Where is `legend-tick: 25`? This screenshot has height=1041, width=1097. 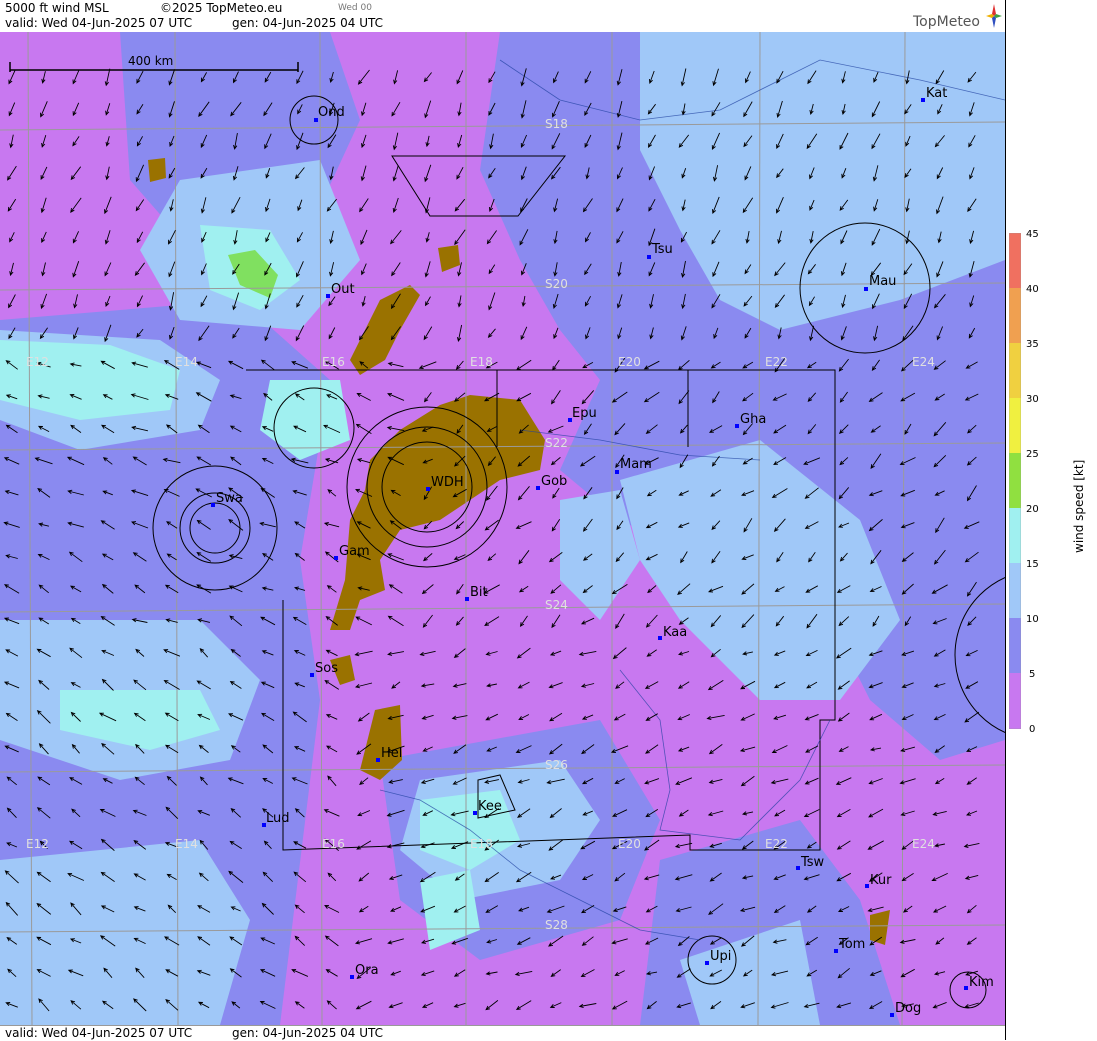
legend-tick: 25 is located at coordinates (1032, 454).